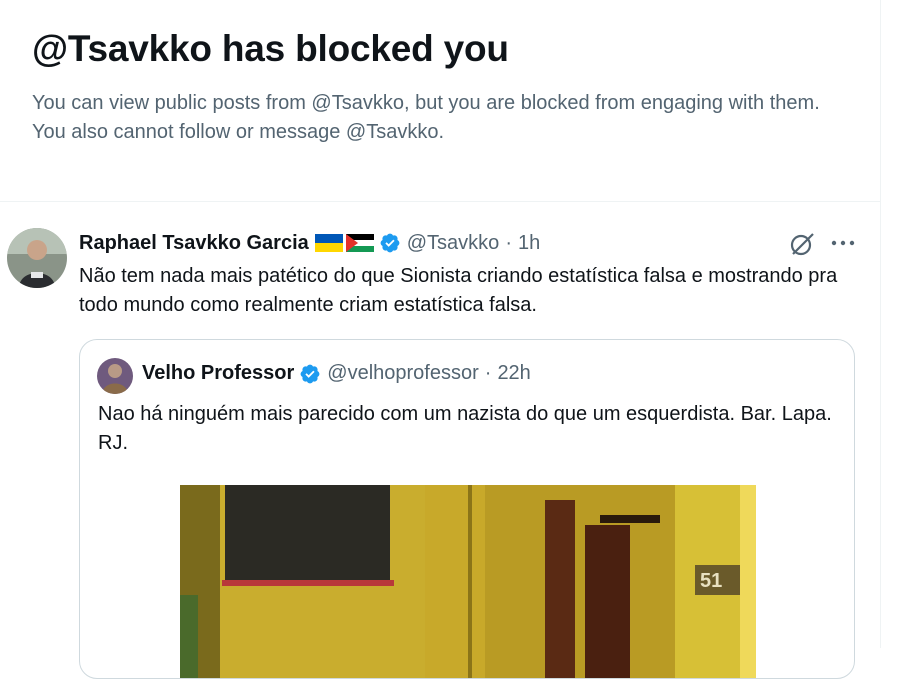  I want to click on author-handle: @Tsavkko, so click(453, 243).